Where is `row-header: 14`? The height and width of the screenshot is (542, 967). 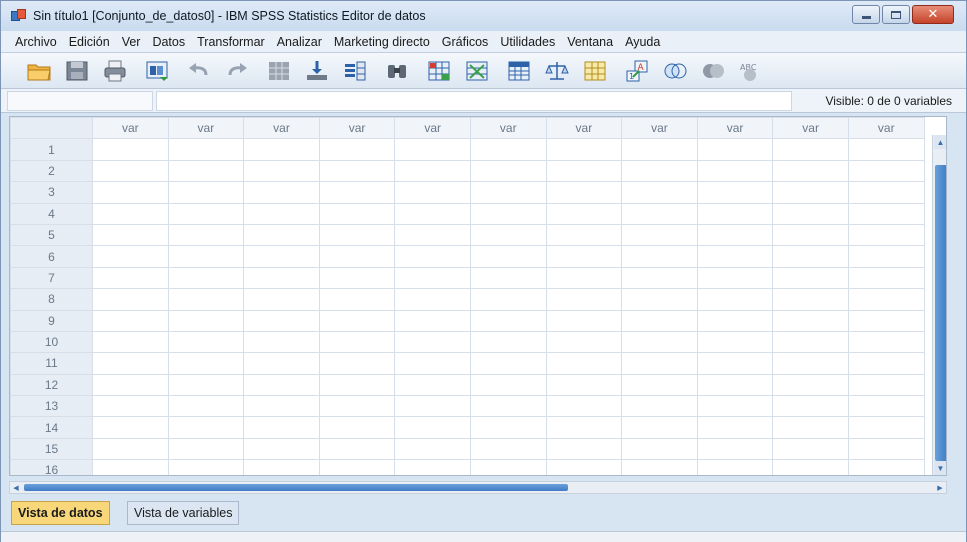 row-header: 14 is located at coordinates (51, 427).